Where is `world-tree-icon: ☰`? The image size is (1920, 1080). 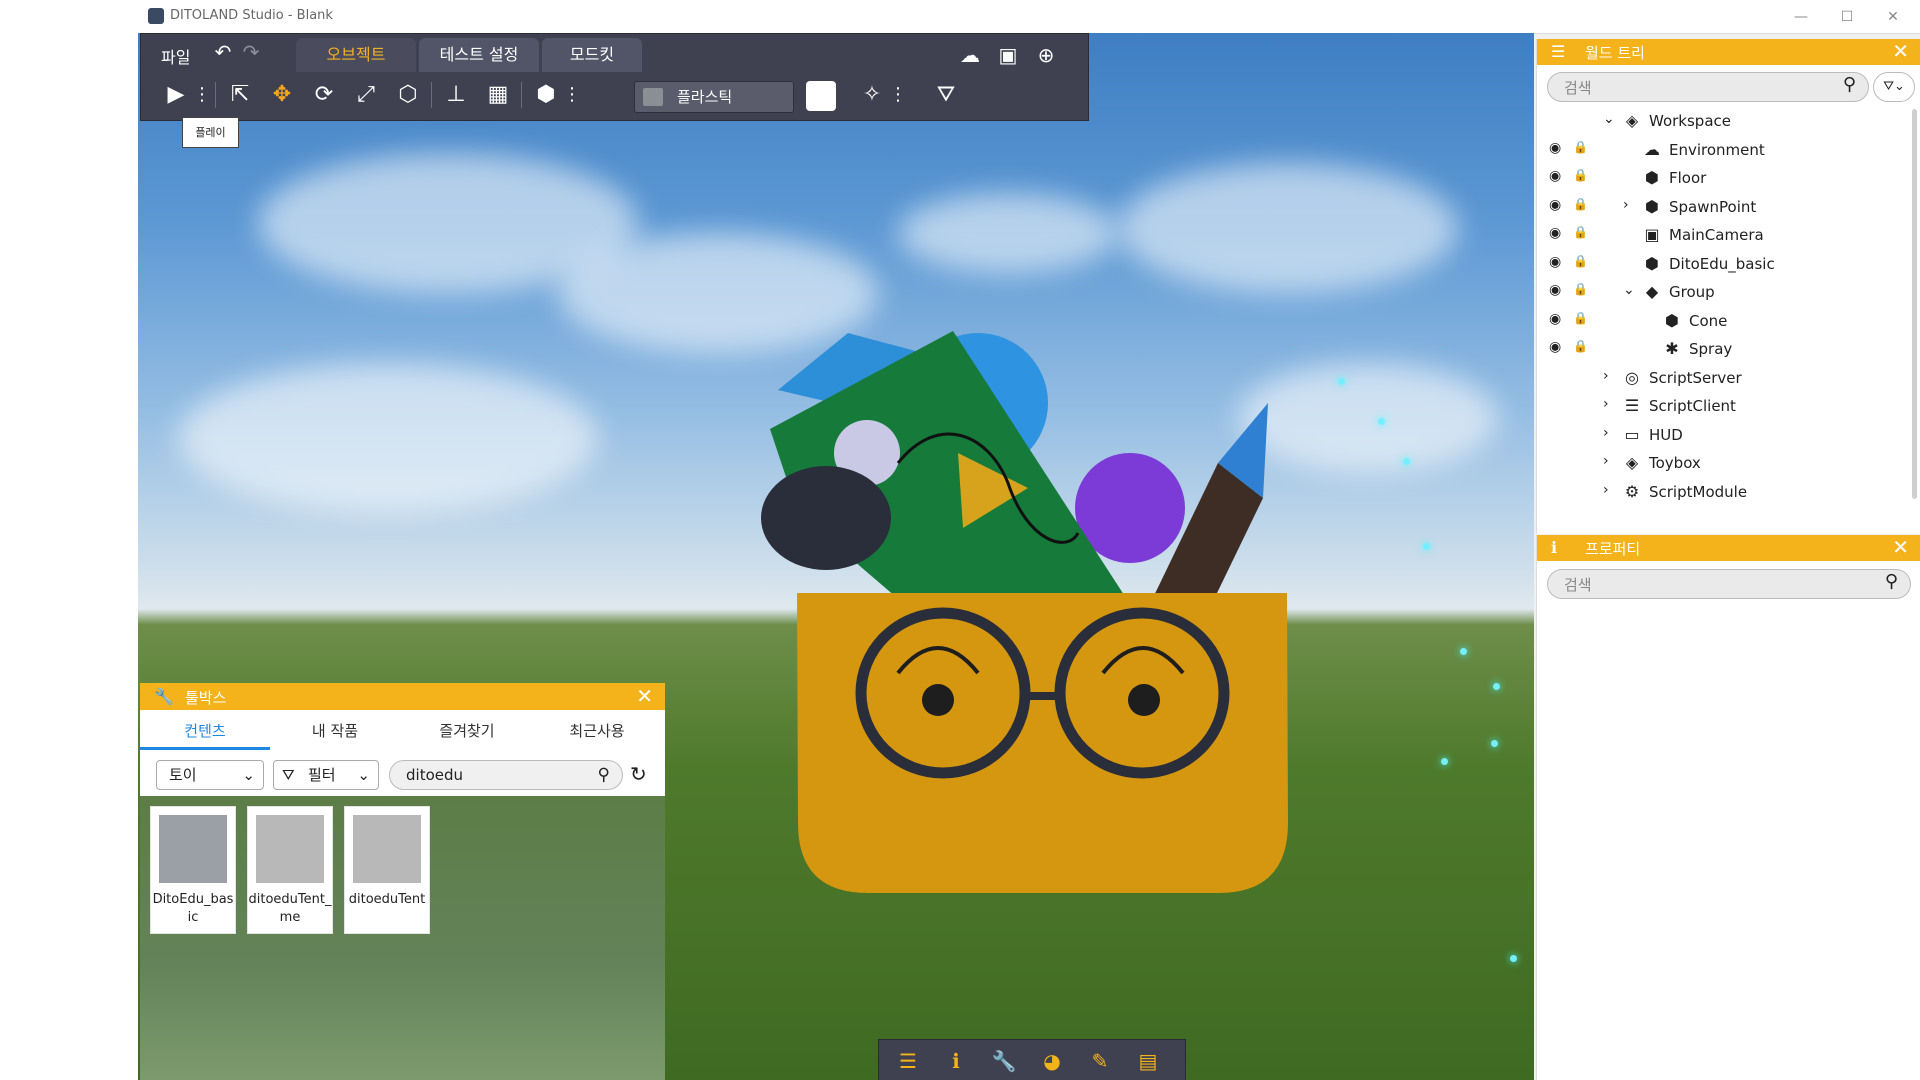
world-tree-icon: ☰ is located at coordinates (908, 1061).